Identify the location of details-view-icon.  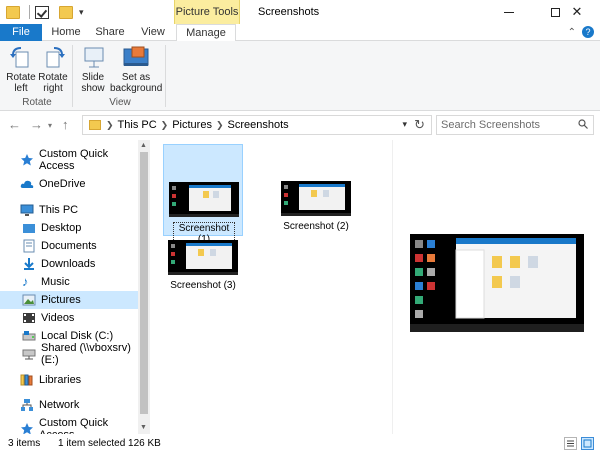
(570, 443).